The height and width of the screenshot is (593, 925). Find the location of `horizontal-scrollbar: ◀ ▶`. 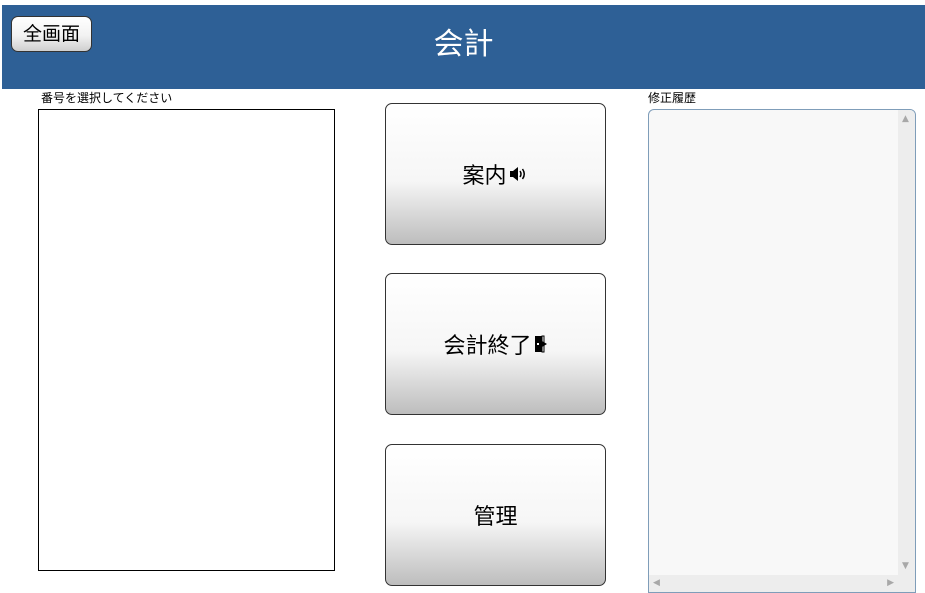

horizontal-scrollbar: ◀ ▶ is located at coordinates (773, 583).